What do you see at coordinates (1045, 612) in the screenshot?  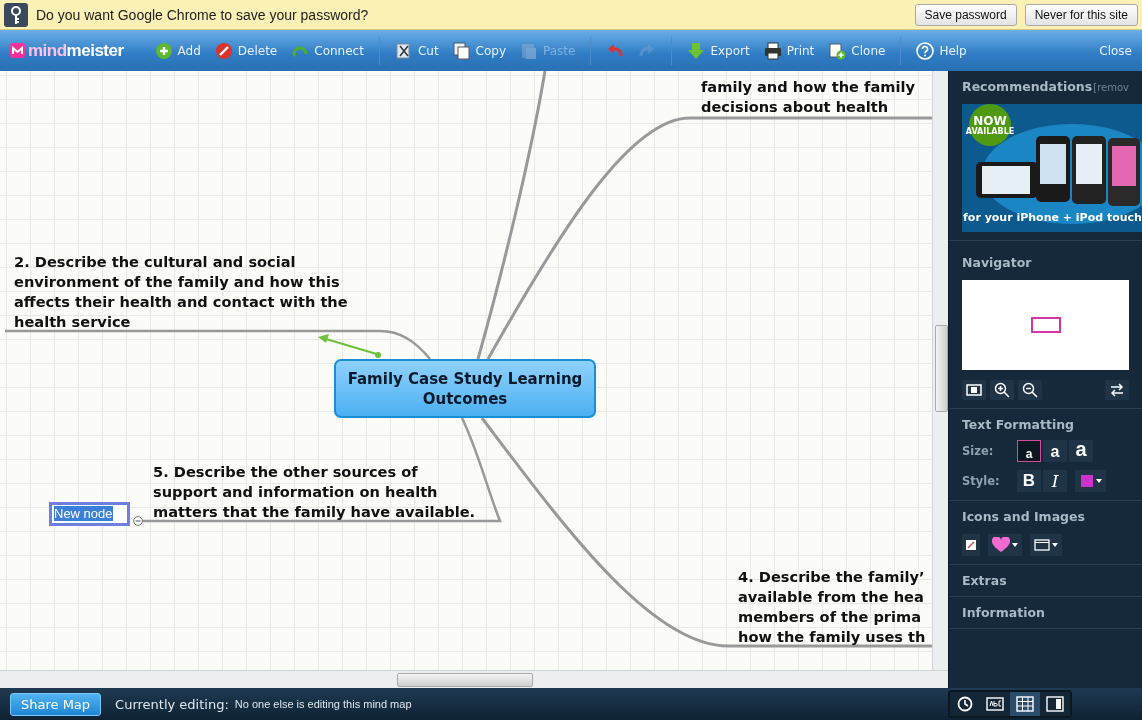 I see `section-title: Information` at bounding box center [1045, 612].